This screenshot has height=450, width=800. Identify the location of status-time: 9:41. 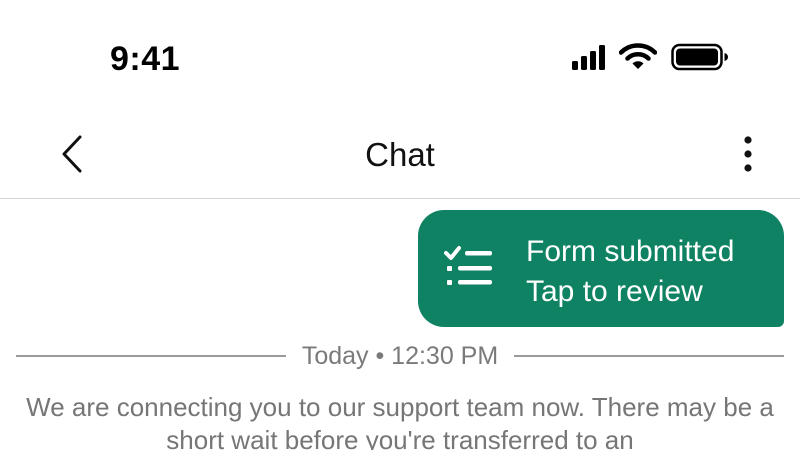
(145, 59).